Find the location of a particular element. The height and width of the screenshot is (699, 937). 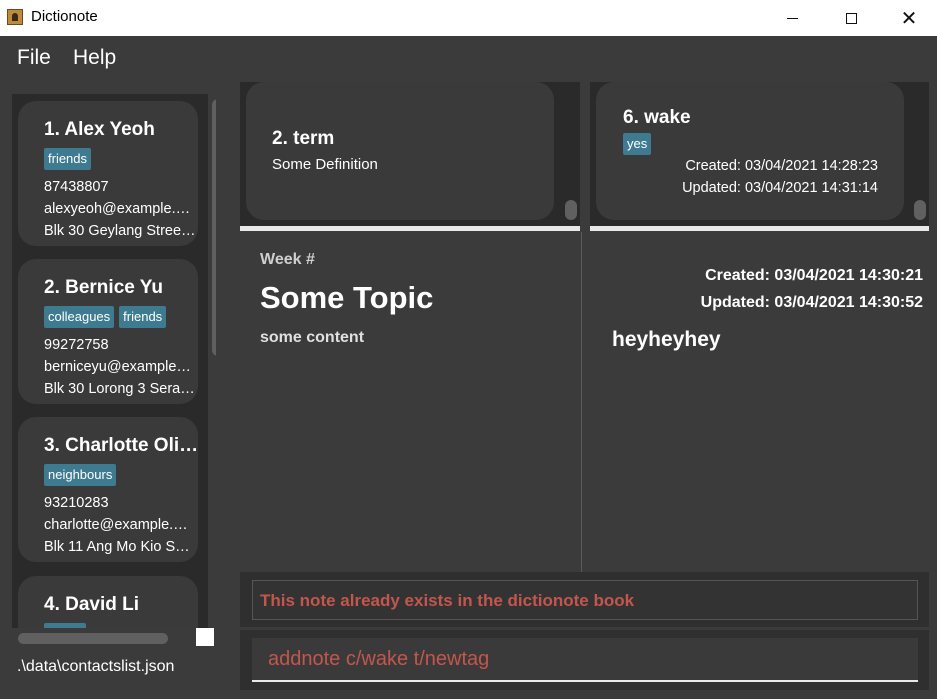

contact-tags: colleagues friends is located at coordinates (105, 317).